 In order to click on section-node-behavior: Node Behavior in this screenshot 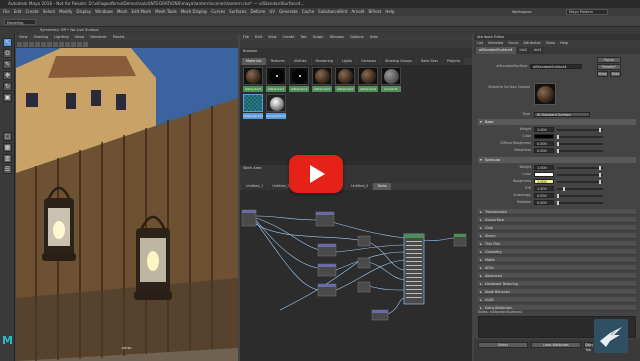, I will do `click(557, 292)`.